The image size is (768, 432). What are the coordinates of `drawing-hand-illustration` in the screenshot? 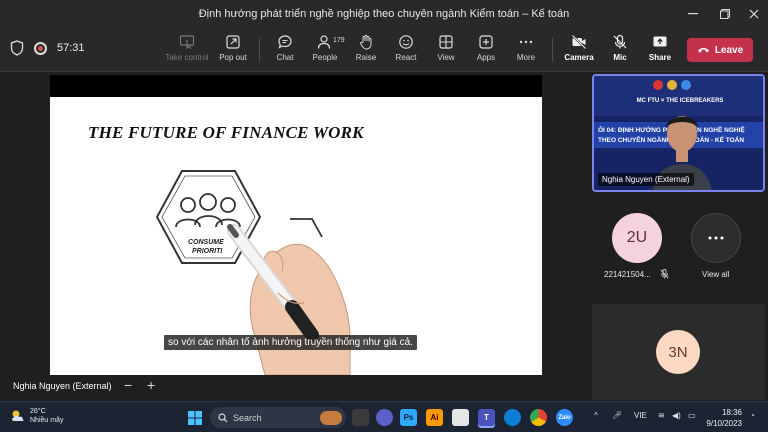 It's located at (289, 299).